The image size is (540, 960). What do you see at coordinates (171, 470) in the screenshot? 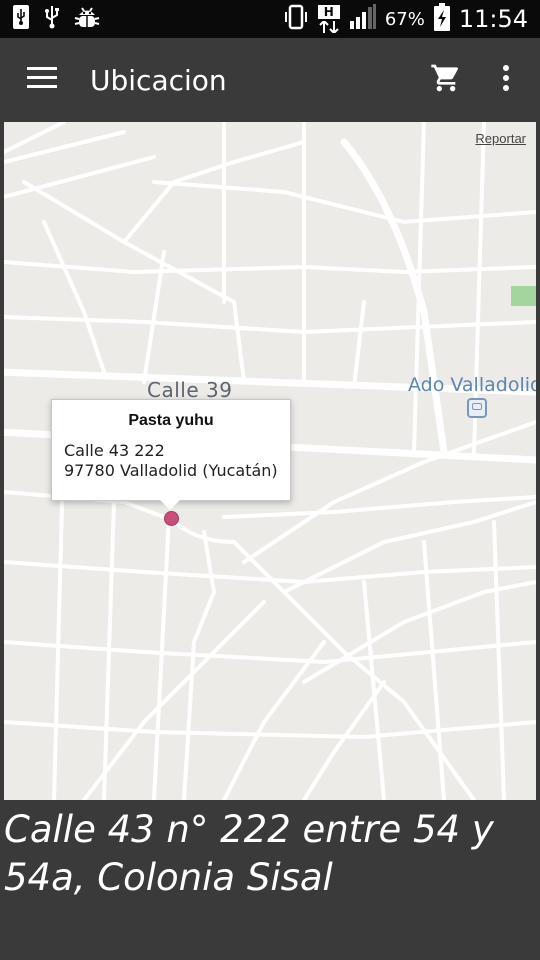
I see `info-window-address-line2: 97780 Valladolid (Yucatán)` at bounding box center [171, 470].